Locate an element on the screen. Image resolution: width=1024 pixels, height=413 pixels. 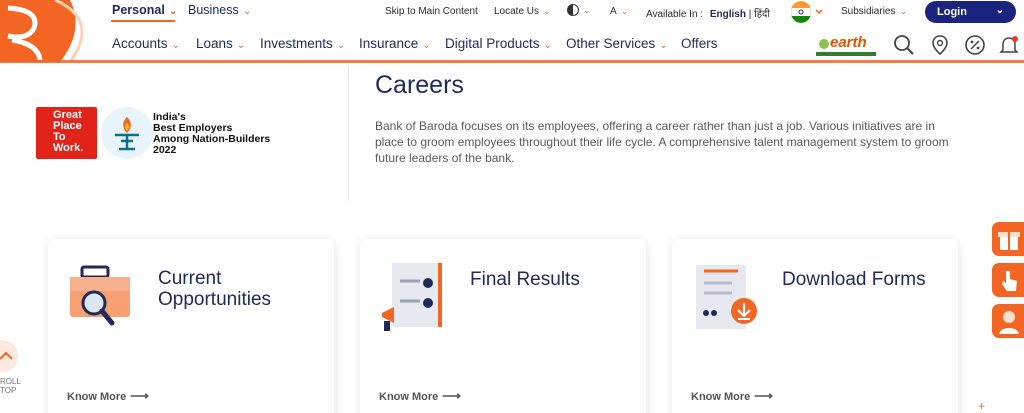
nav-digital-products: Digital Products ⌄ is located at coordinates (498, 43).